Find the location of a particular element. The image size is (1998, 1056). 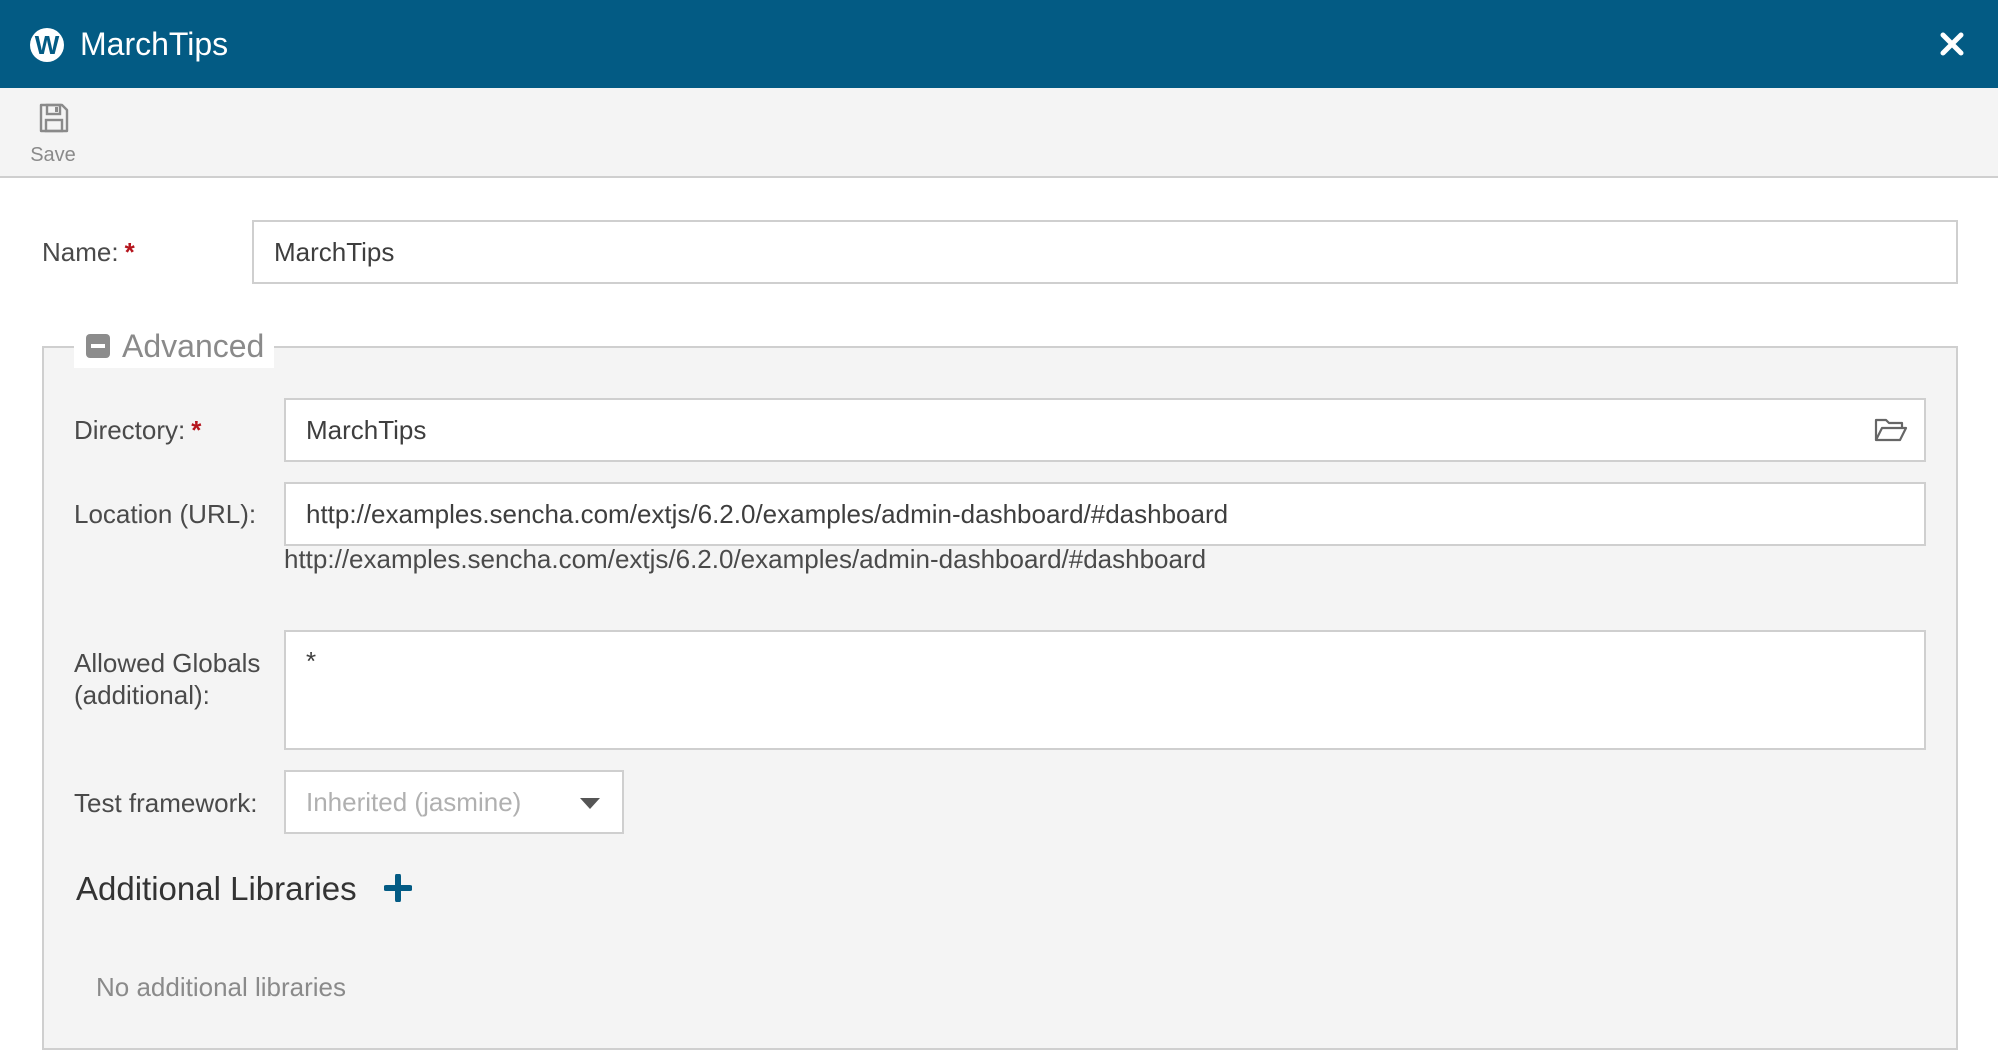

allowed-globals-label: Allowed Globals (additional): is located at coordinates (167, 679).